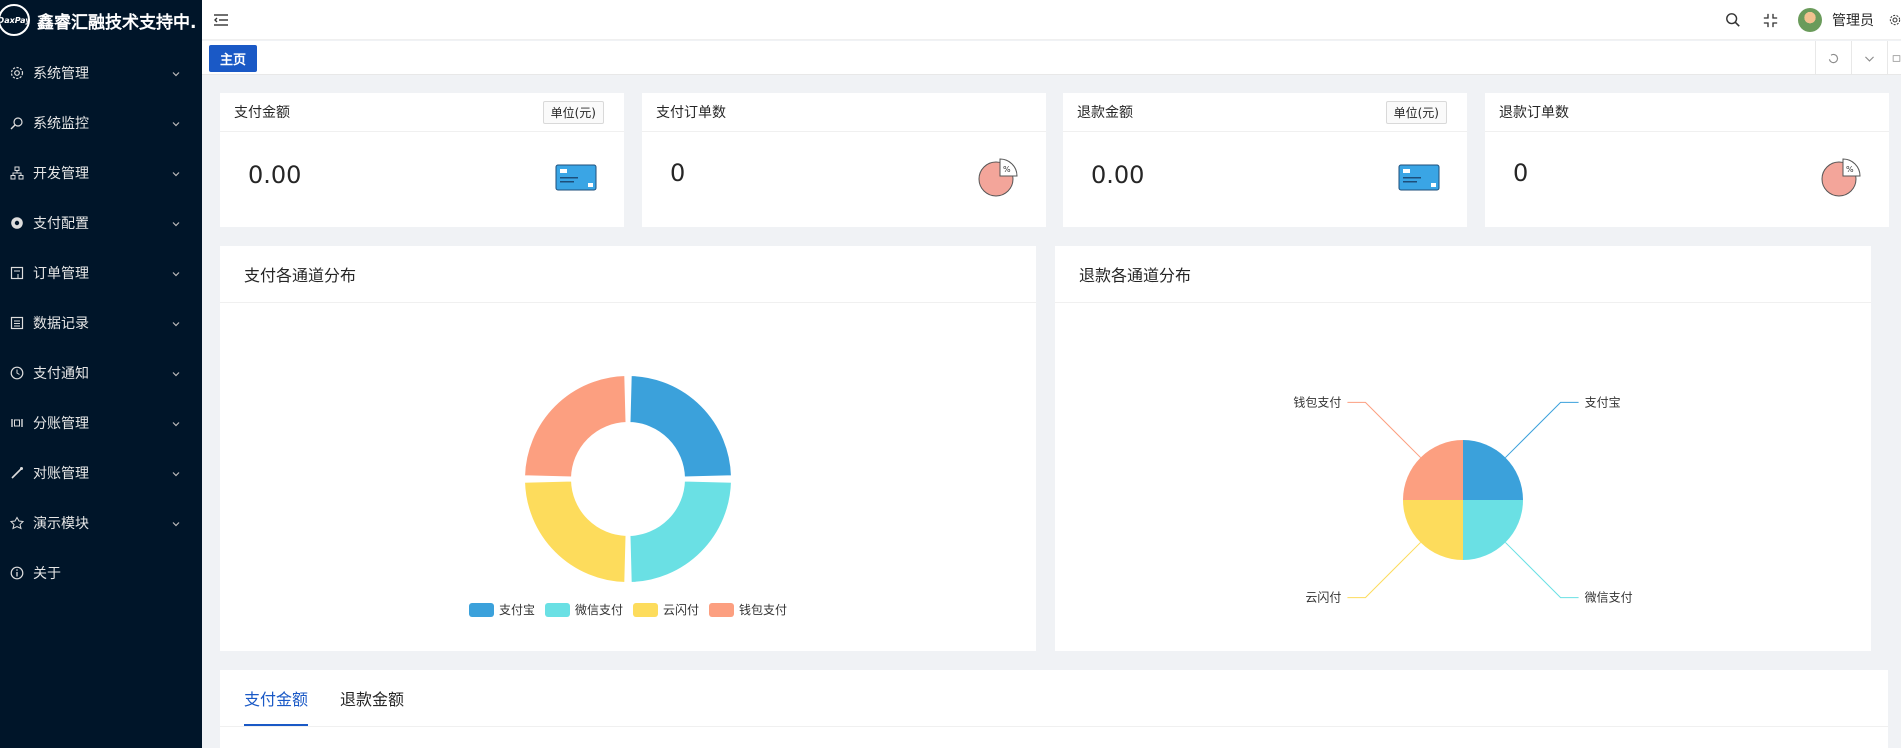 This screenshot has width=1901, height=748. I want to click on legend-item: 钱包支付, so click(748, 609).